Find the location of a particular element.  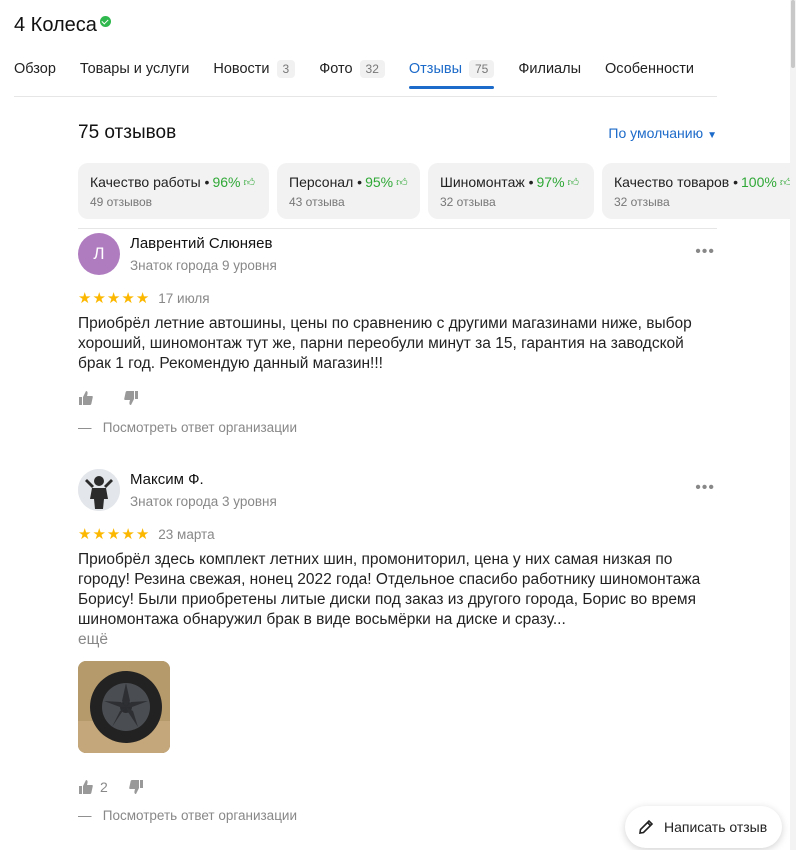

tab-count: 75 is located at coordinates (482, 69).